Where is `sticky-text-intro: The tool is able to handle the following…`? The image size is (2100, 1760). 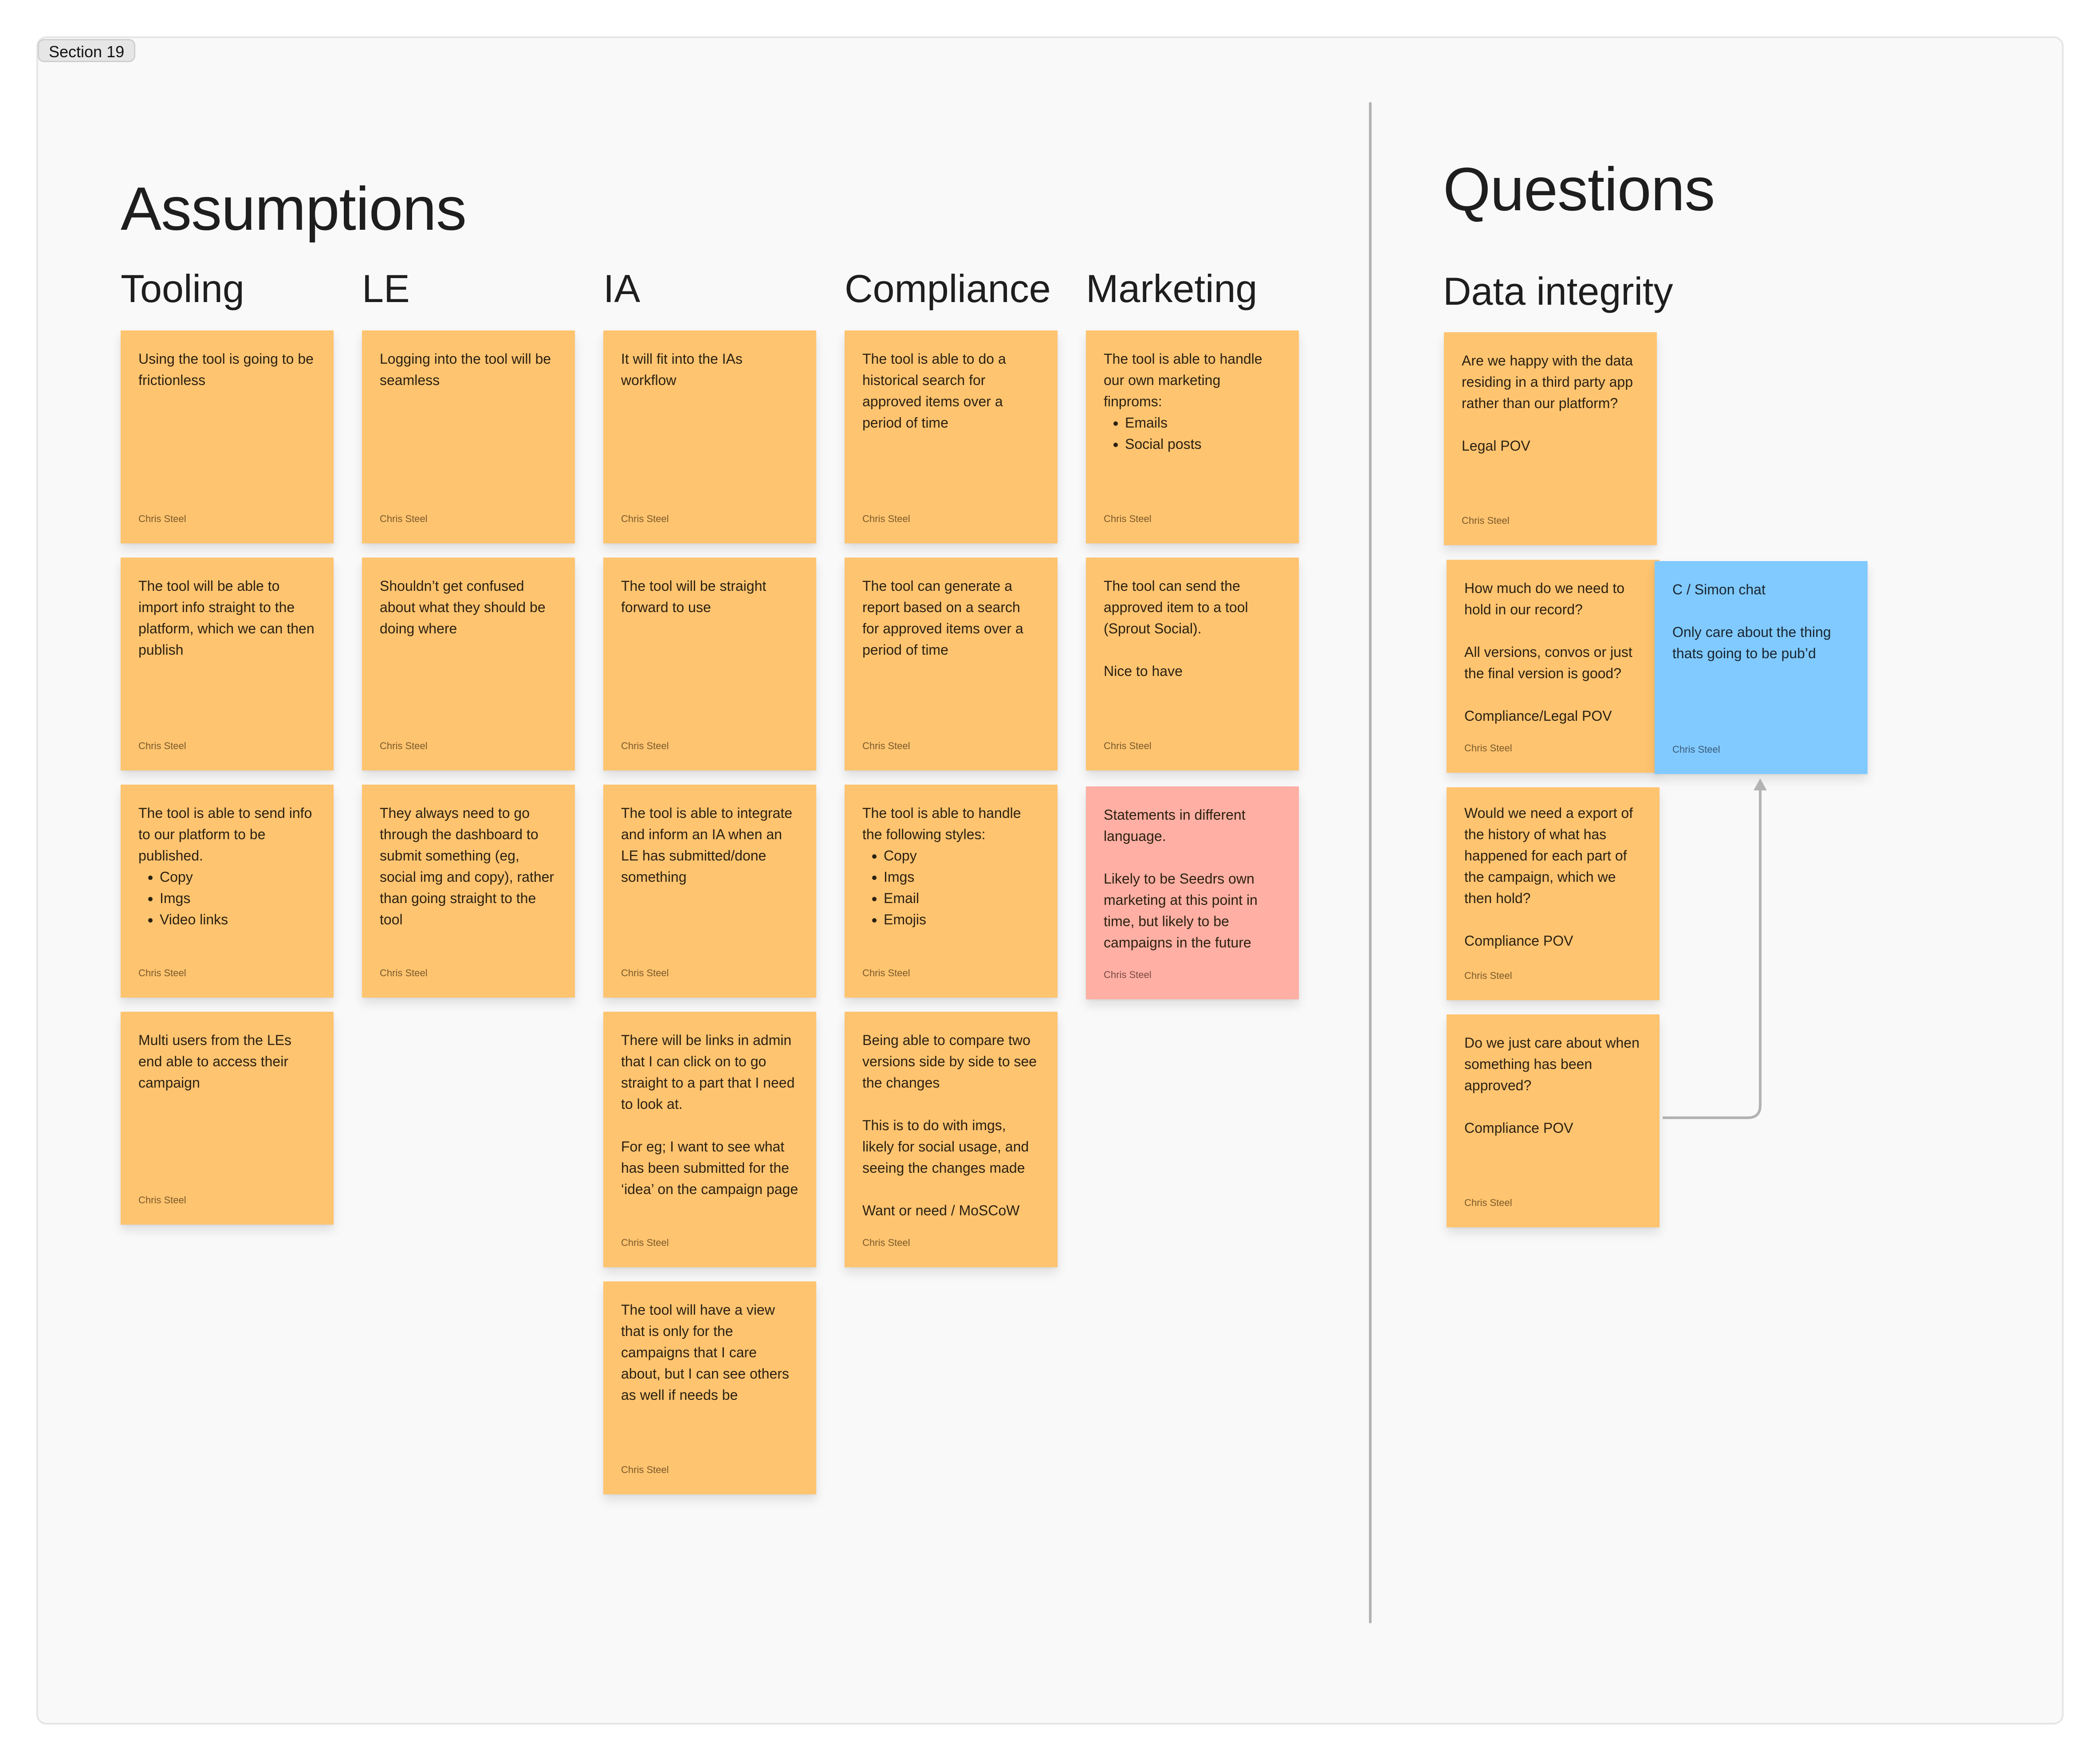
sticky-text-intro: The tool is able to handle the following… is located at coordinates (944, 823).